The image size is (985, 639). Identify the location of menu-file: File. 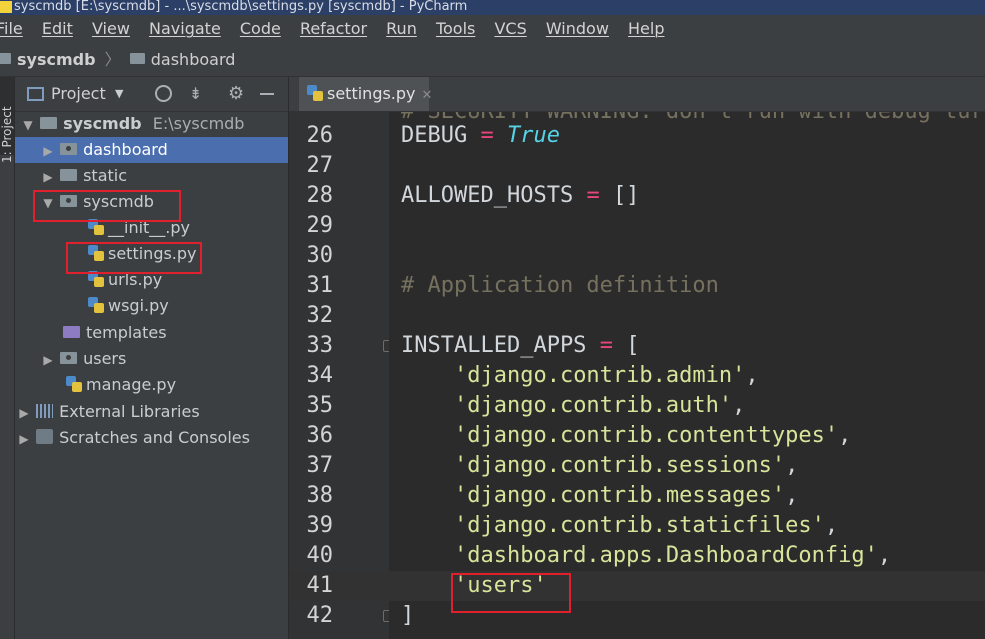
(11, 29).